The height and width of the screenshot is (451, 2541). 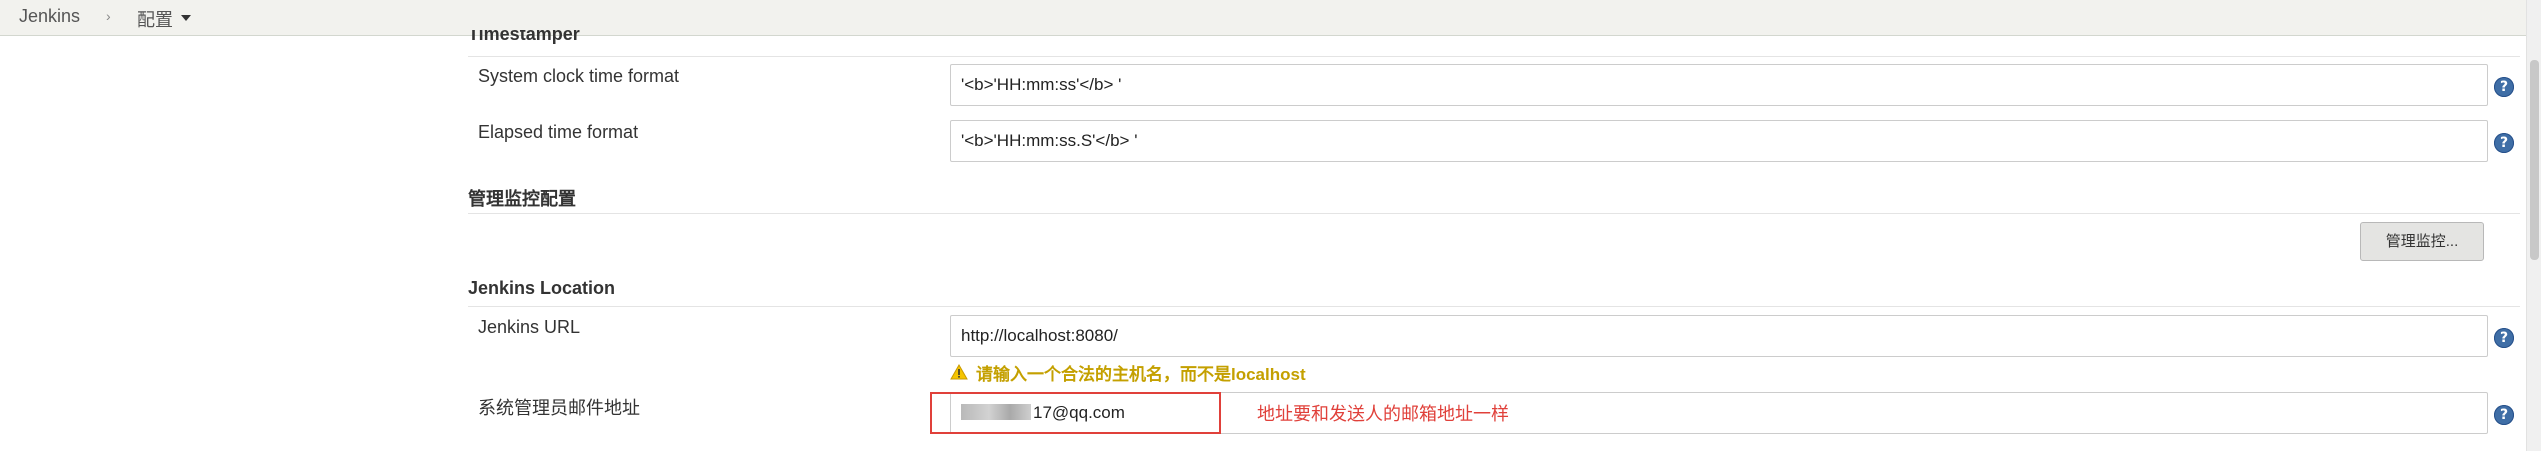 I want to click on annotation-note: 地址要和发送人的邮箱地址一样, so click(x=1383, y=414).